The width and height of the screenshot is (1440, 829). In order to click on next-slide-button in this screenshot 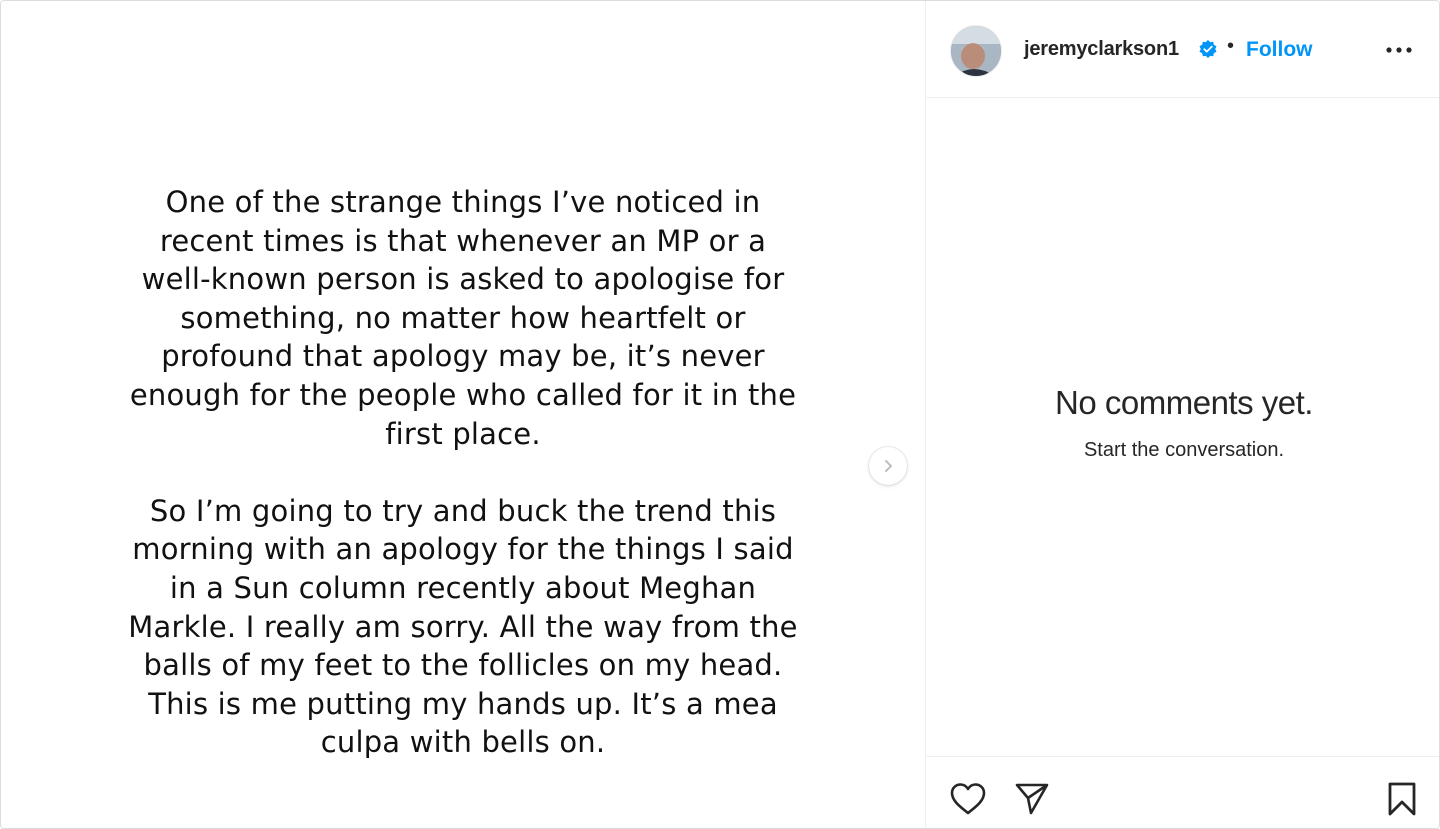, I will do `click(888, 466)`.